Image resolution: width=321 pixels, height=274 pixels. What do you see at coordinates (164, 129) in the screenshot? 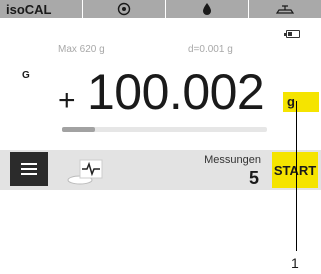
I see `capacity-bar` at bounding box center [164, 129].